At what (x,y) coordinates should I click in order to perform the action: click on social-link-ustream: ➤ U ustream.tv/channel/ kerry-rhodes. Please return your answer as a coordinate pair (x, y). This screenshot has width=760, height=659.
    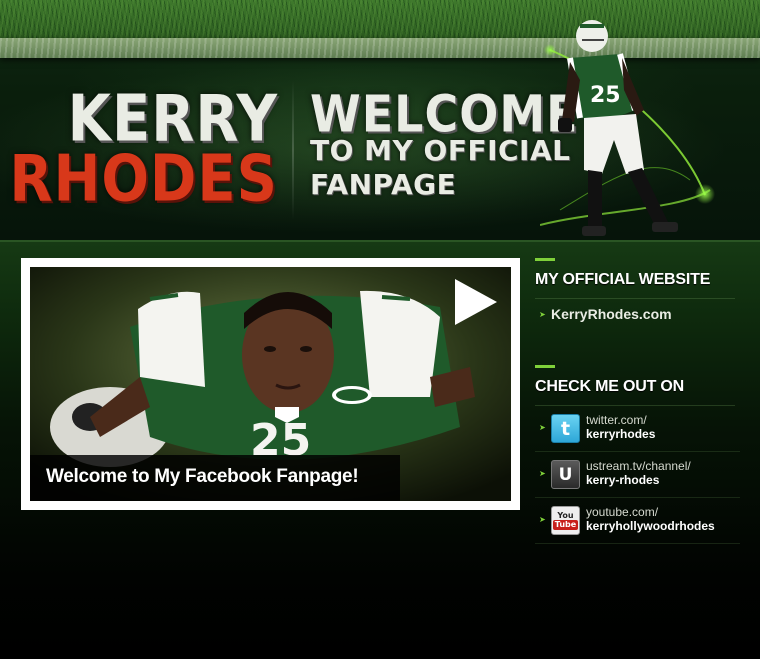
    Looking at the image, I should click on (637, 475).